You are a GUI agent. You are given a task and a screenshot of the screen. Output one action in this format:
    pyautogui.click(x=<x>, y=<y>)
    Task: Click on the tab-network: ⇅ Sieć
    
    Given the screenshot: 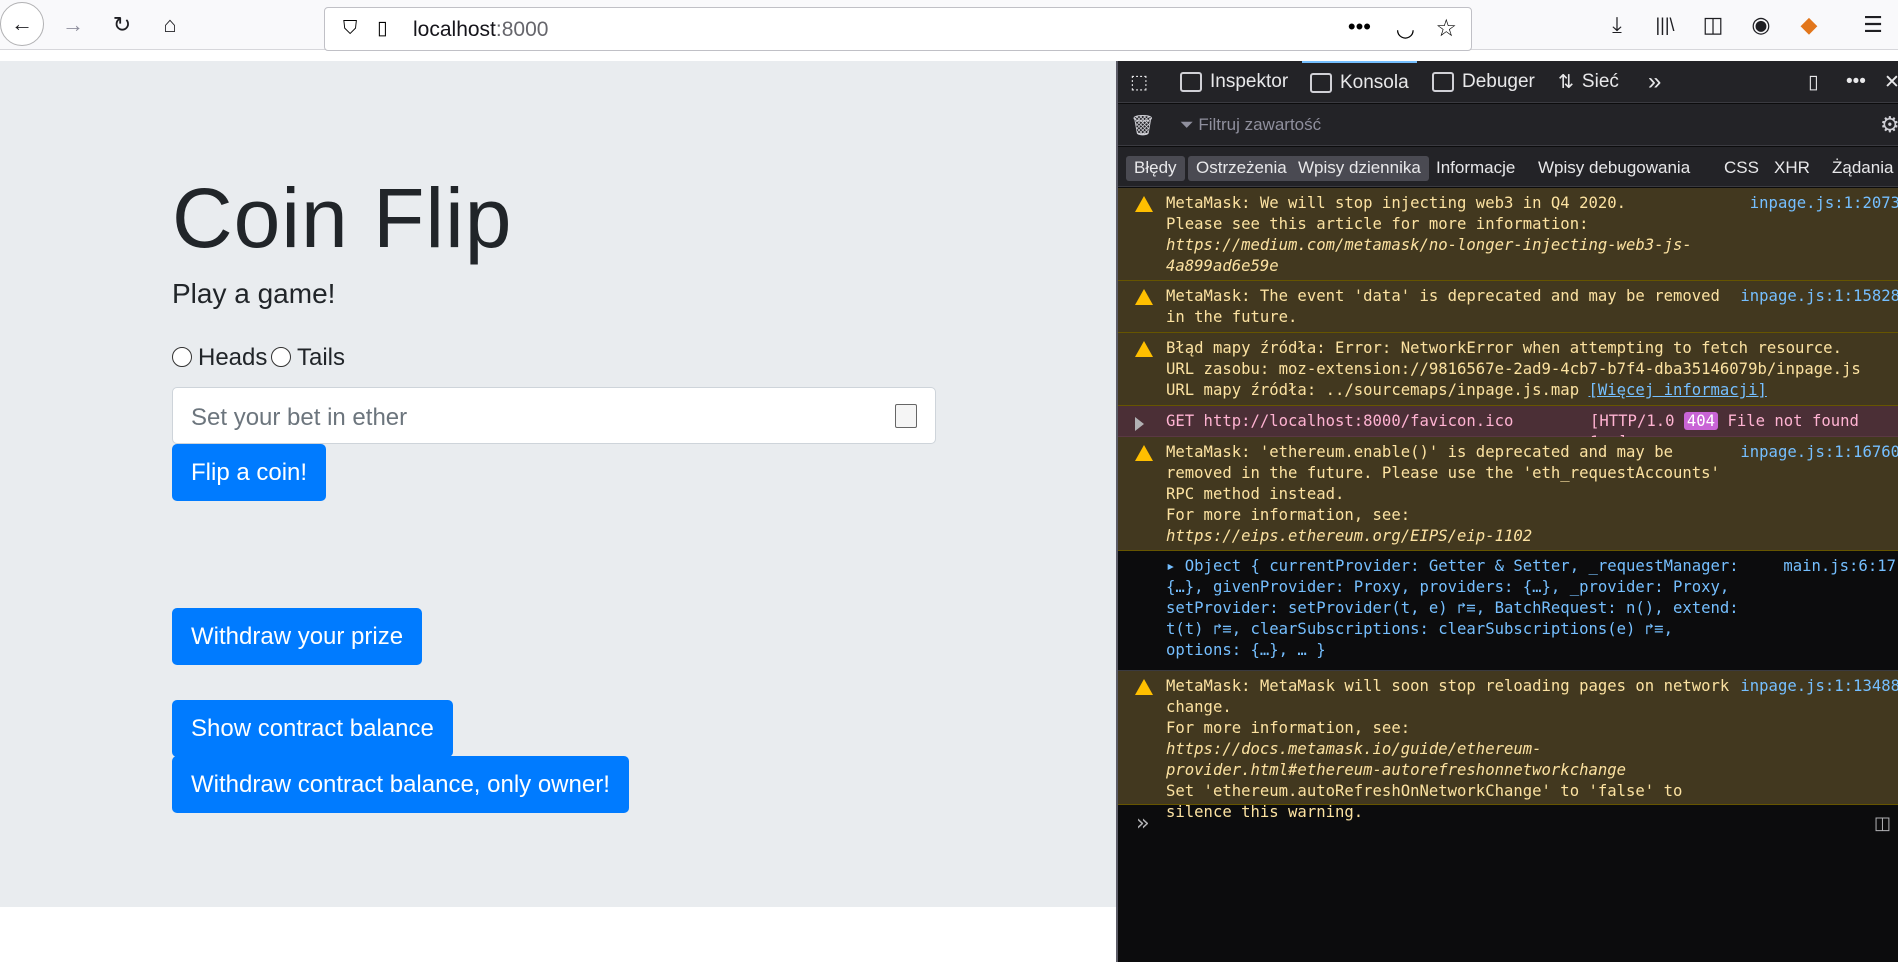 What is the action you would take?
    pyautogui.click(x=1588, y=82)
    